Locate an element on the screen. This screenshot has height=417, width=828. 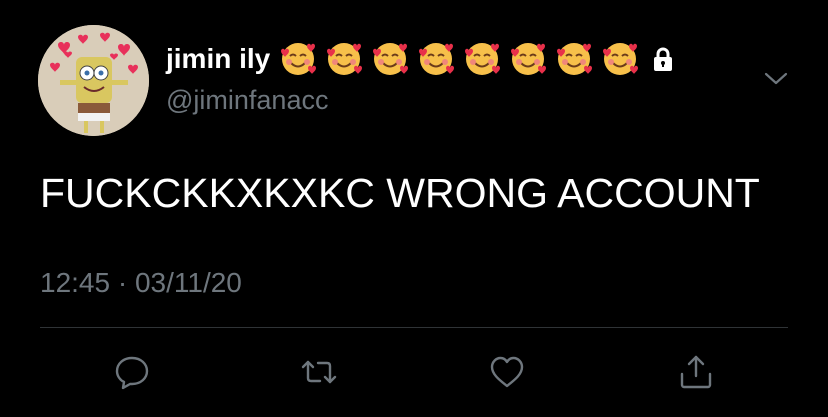
tweet-timestamp: 12:45 · 03/11/20 is located at coordinates (141, 283).